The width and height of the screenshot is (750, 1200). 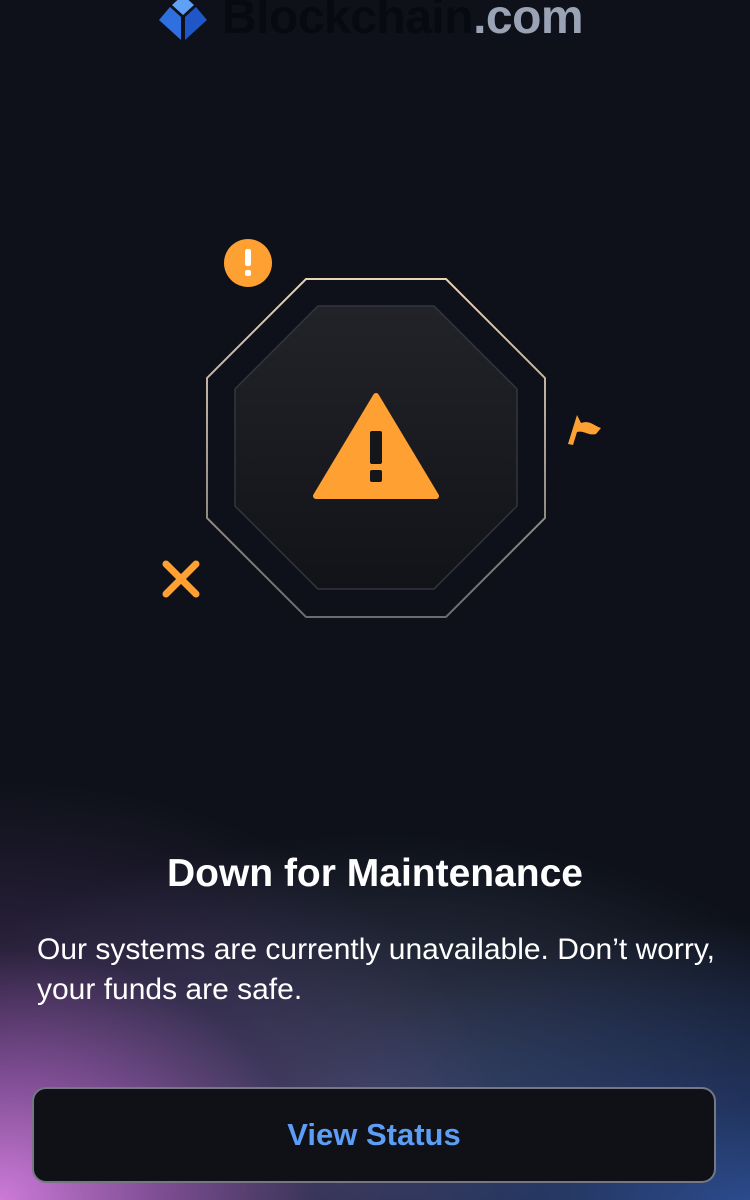 I want to click on exclamation-circle-icon, so click(x=248, y=263).